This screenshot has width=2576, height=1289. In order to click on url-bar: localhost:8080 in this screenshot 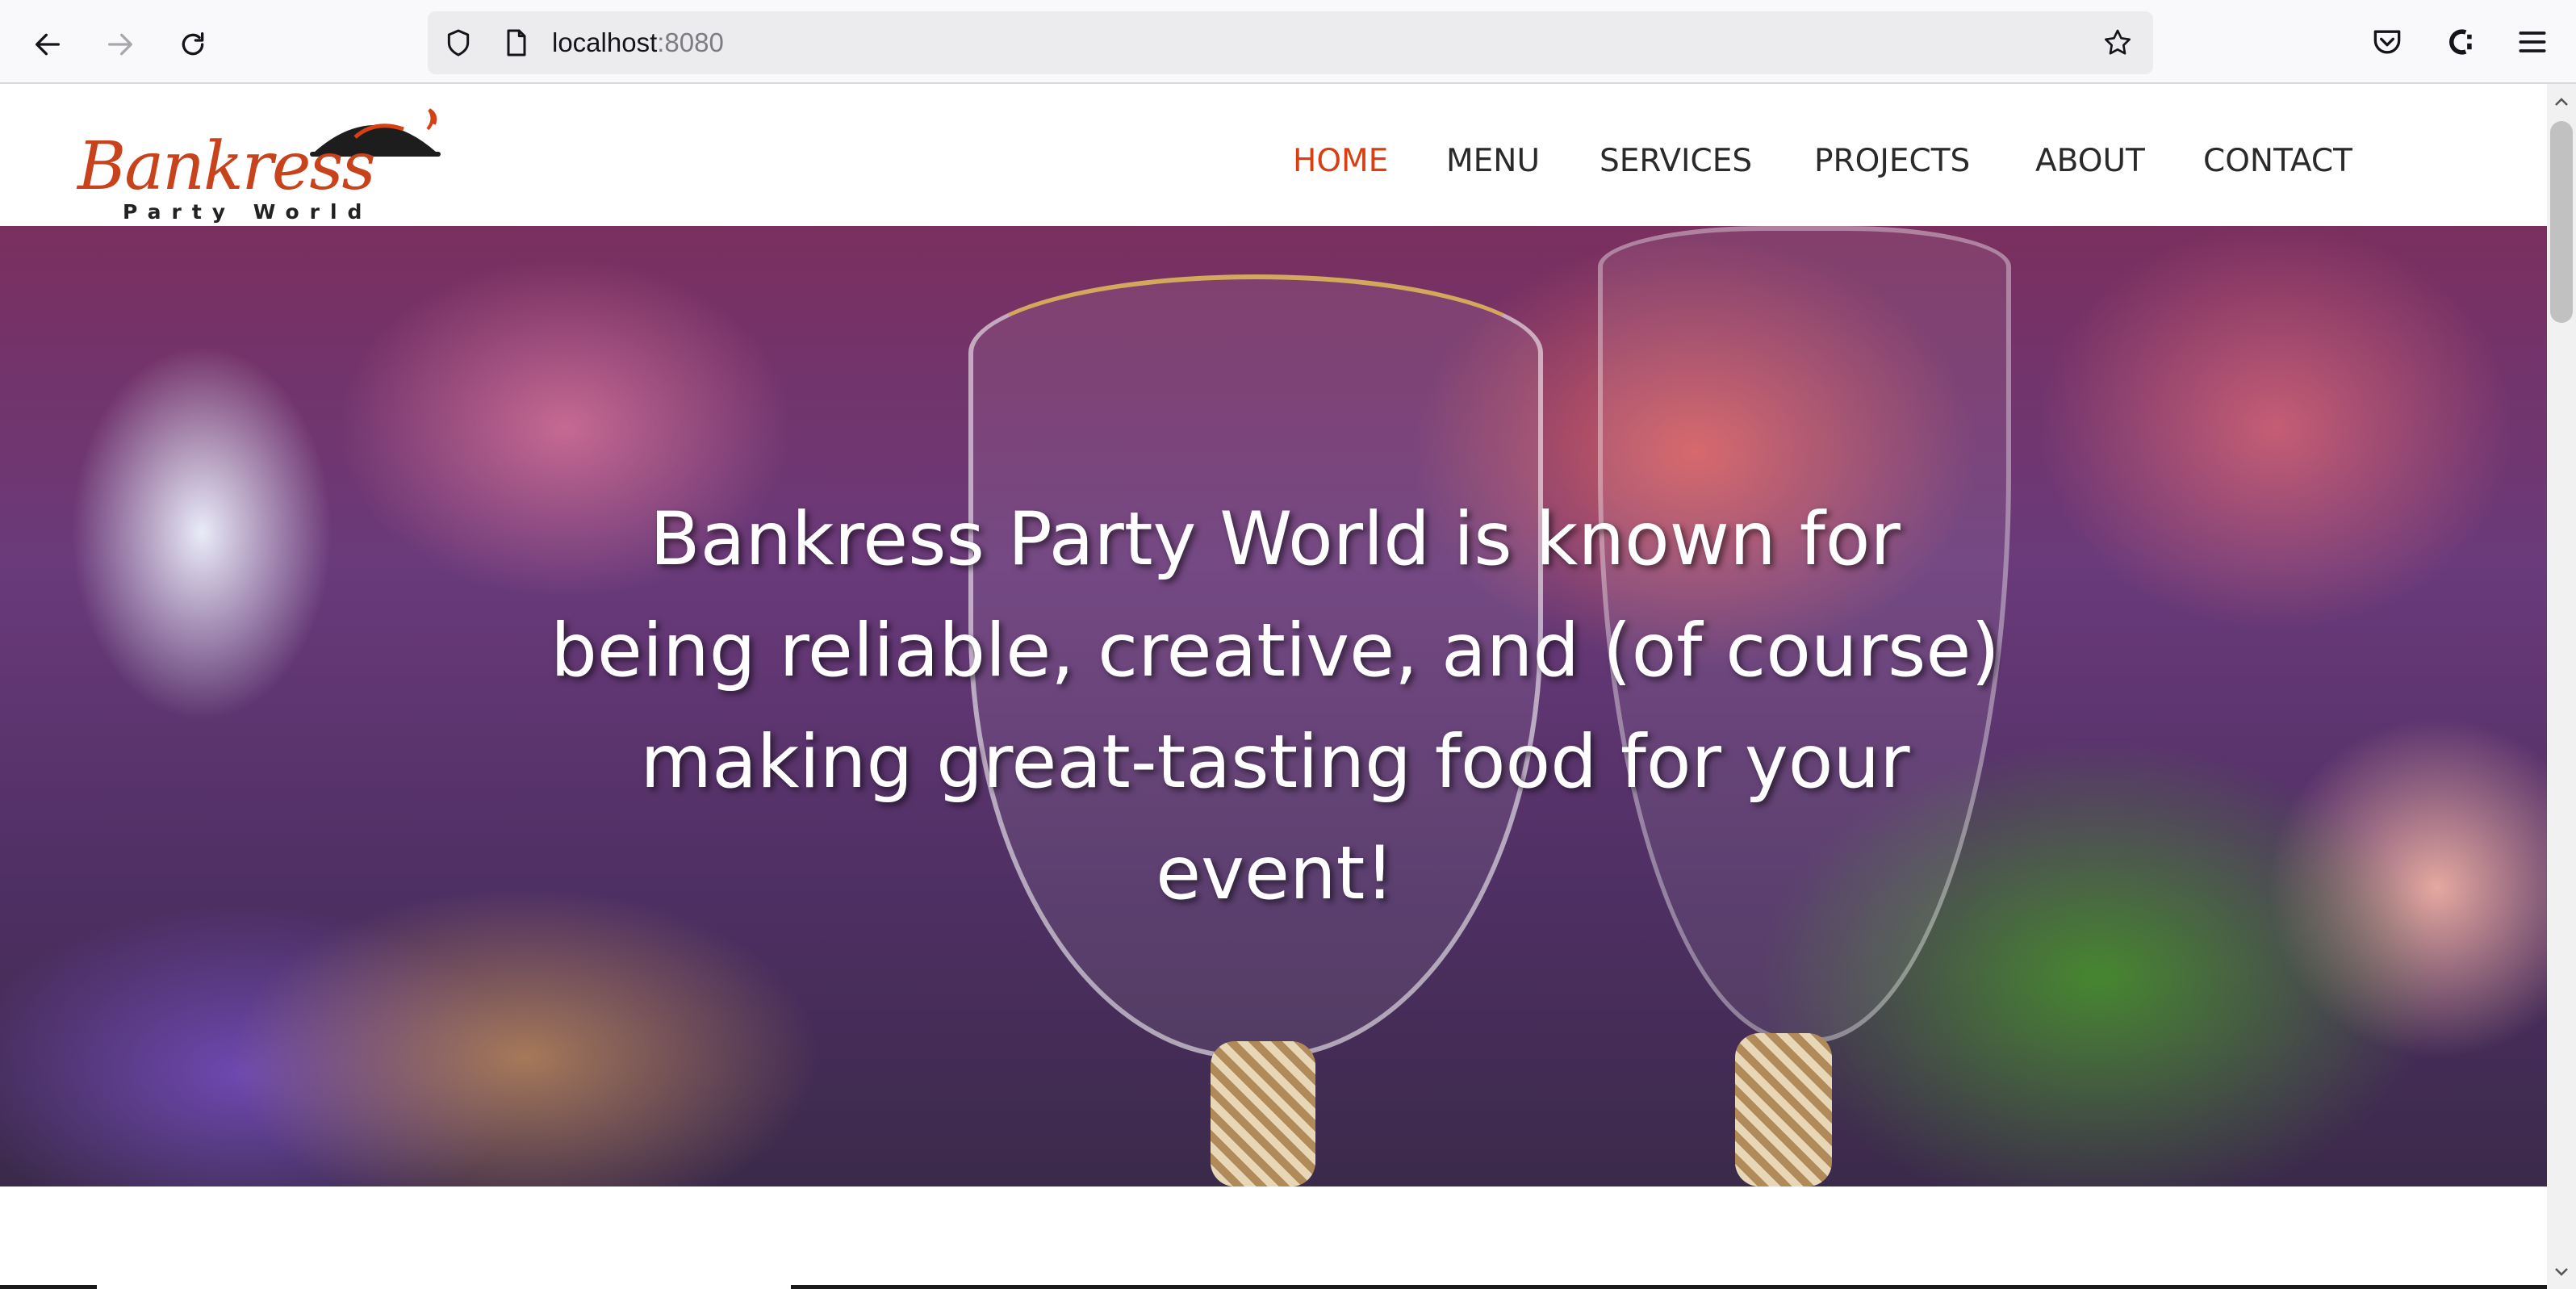, I will do `click(1290, 43)`.